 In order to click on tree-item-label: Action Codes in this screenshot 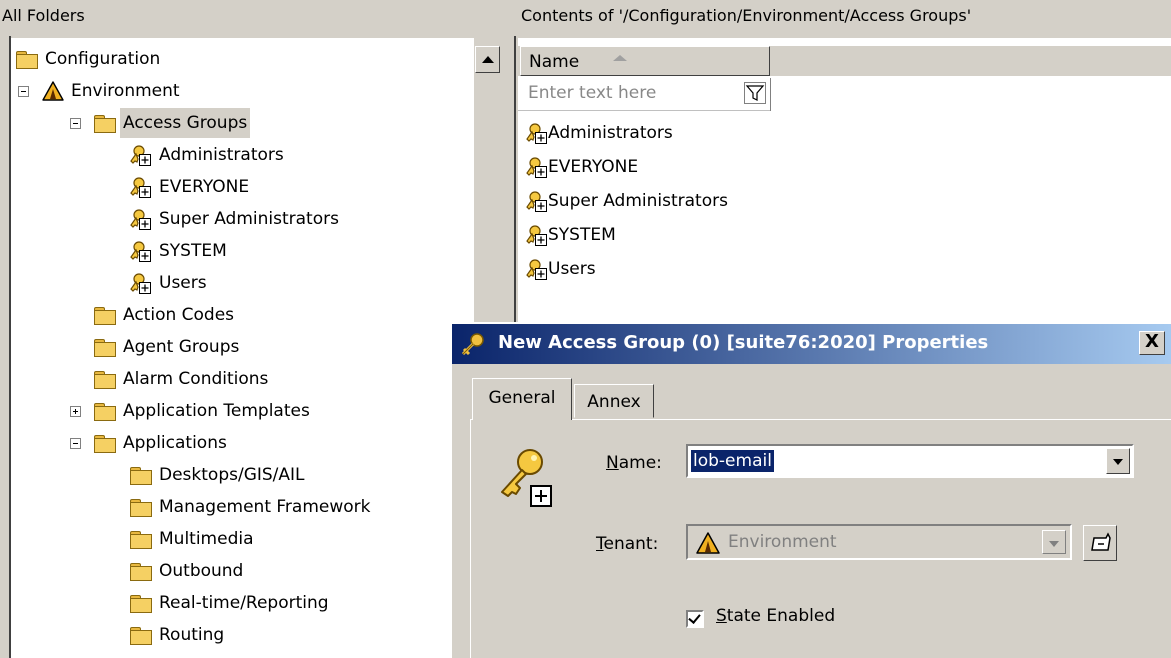, I will do `click(179, 315)`.